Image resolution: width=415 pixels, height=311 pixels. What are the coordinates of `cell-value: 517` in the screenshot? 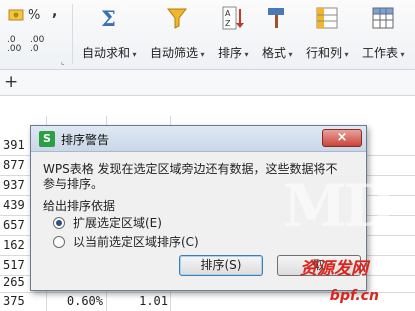 It's located at (14, 265).